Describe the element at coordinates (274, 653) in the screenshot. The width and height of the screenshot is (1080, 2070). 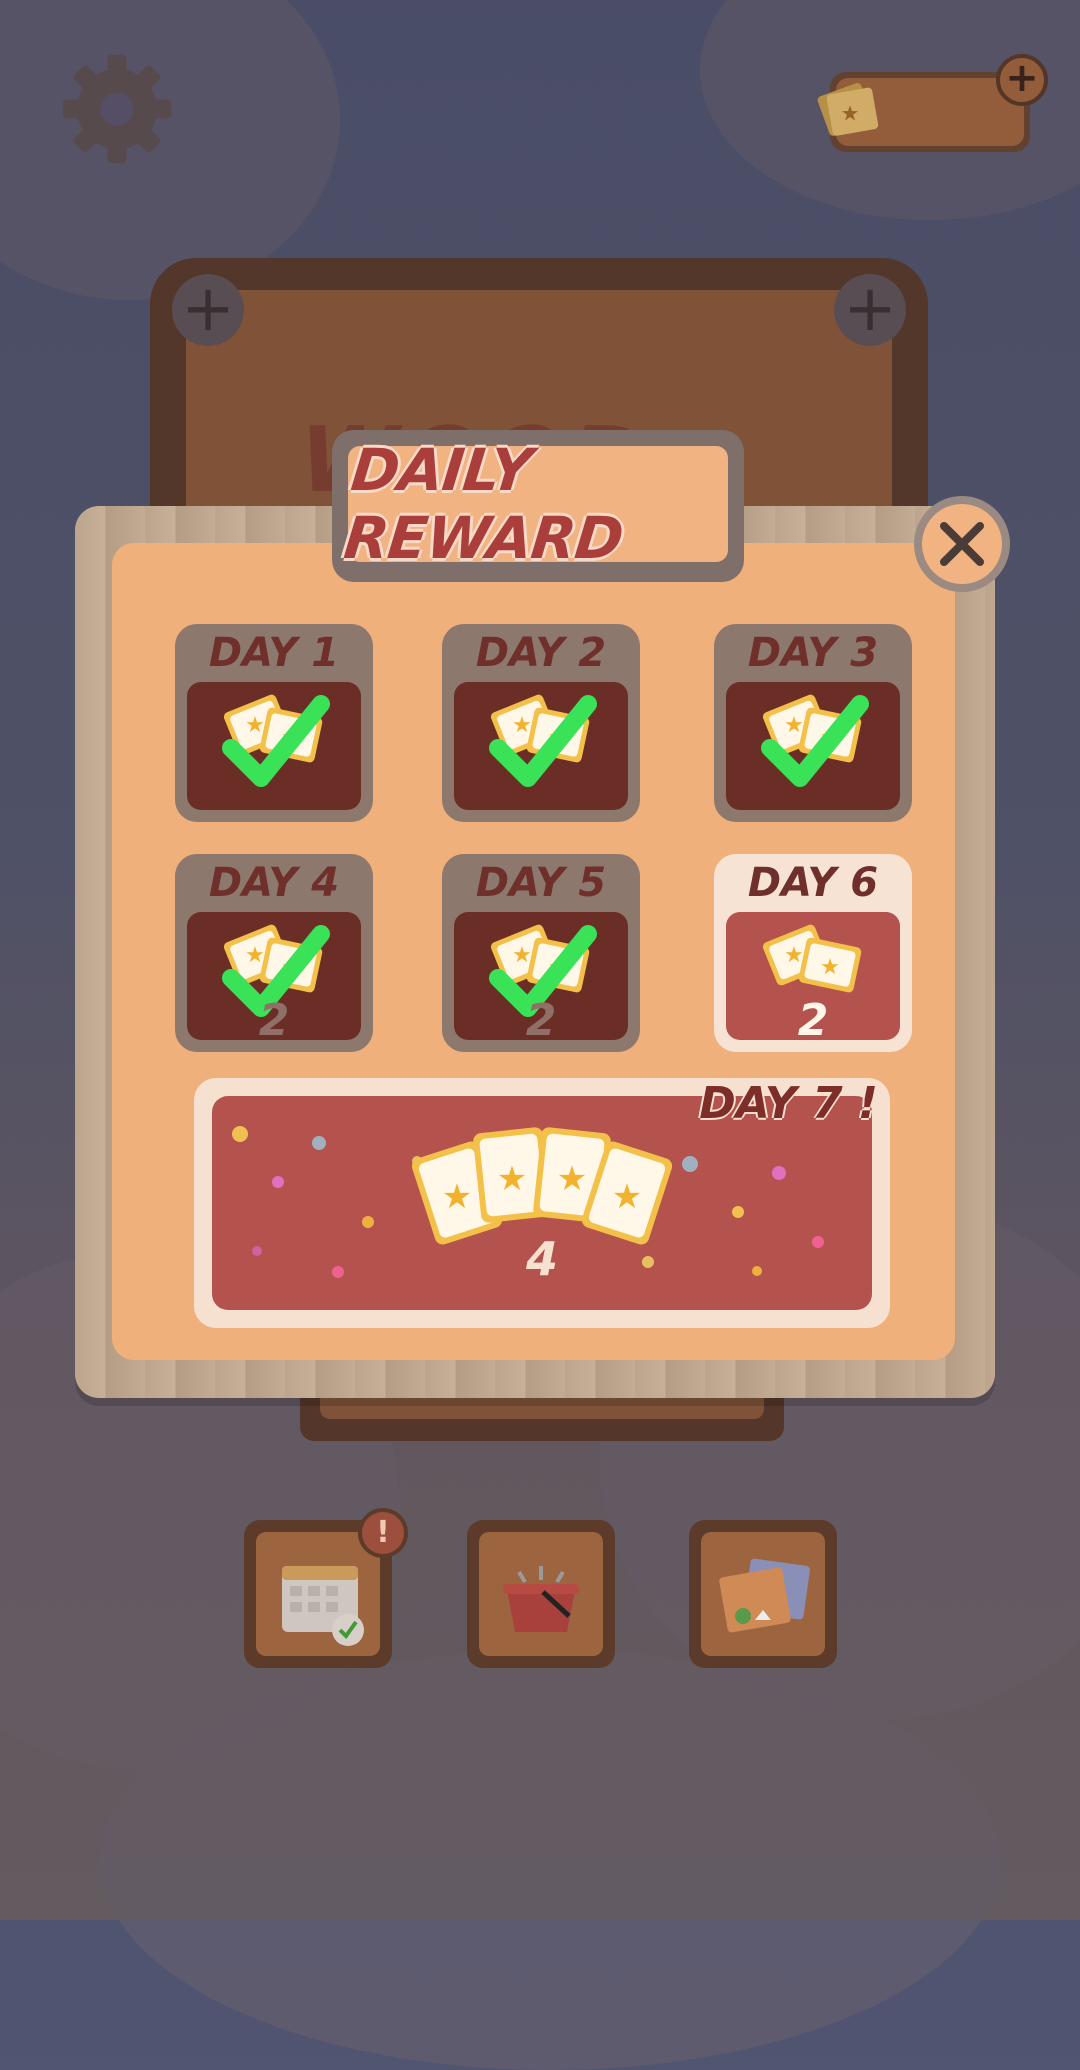
I see `day-label: DAY 1` at that location.